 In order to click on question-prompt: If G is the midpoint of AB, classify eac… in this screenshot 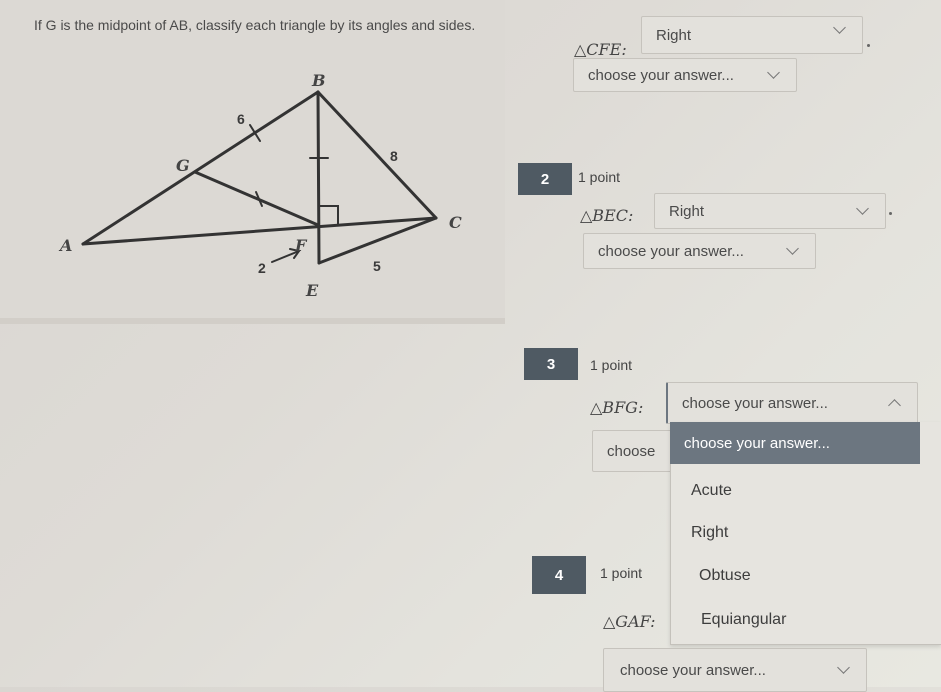, I will do `click(255, 25)`.